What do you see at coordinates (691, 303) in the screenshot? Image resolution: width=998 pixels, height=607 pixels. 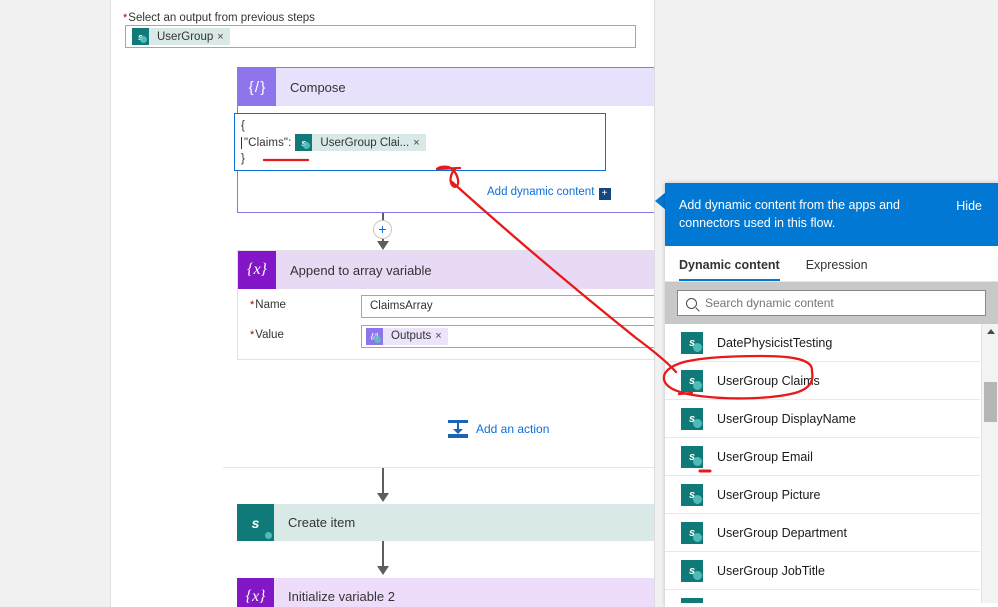 I see `search-icon` at bounding box center [691, 303].